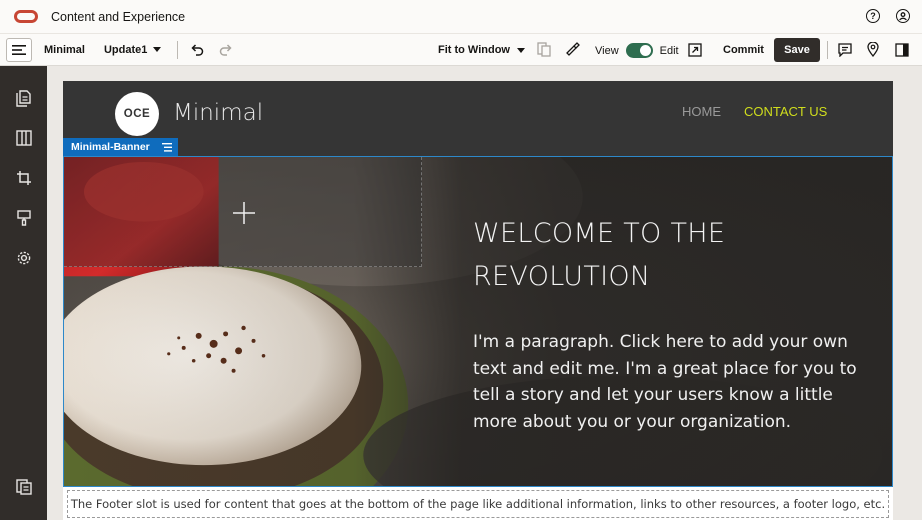  I want to click on copy-pages-icon, so click(24, 487).